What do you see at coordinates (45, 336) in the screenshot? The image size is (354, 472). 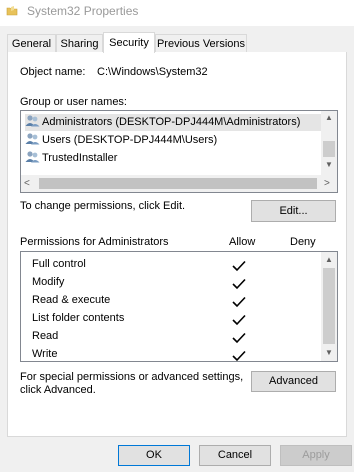 I see `permission-read: Read` at bounding box center [45, 336].